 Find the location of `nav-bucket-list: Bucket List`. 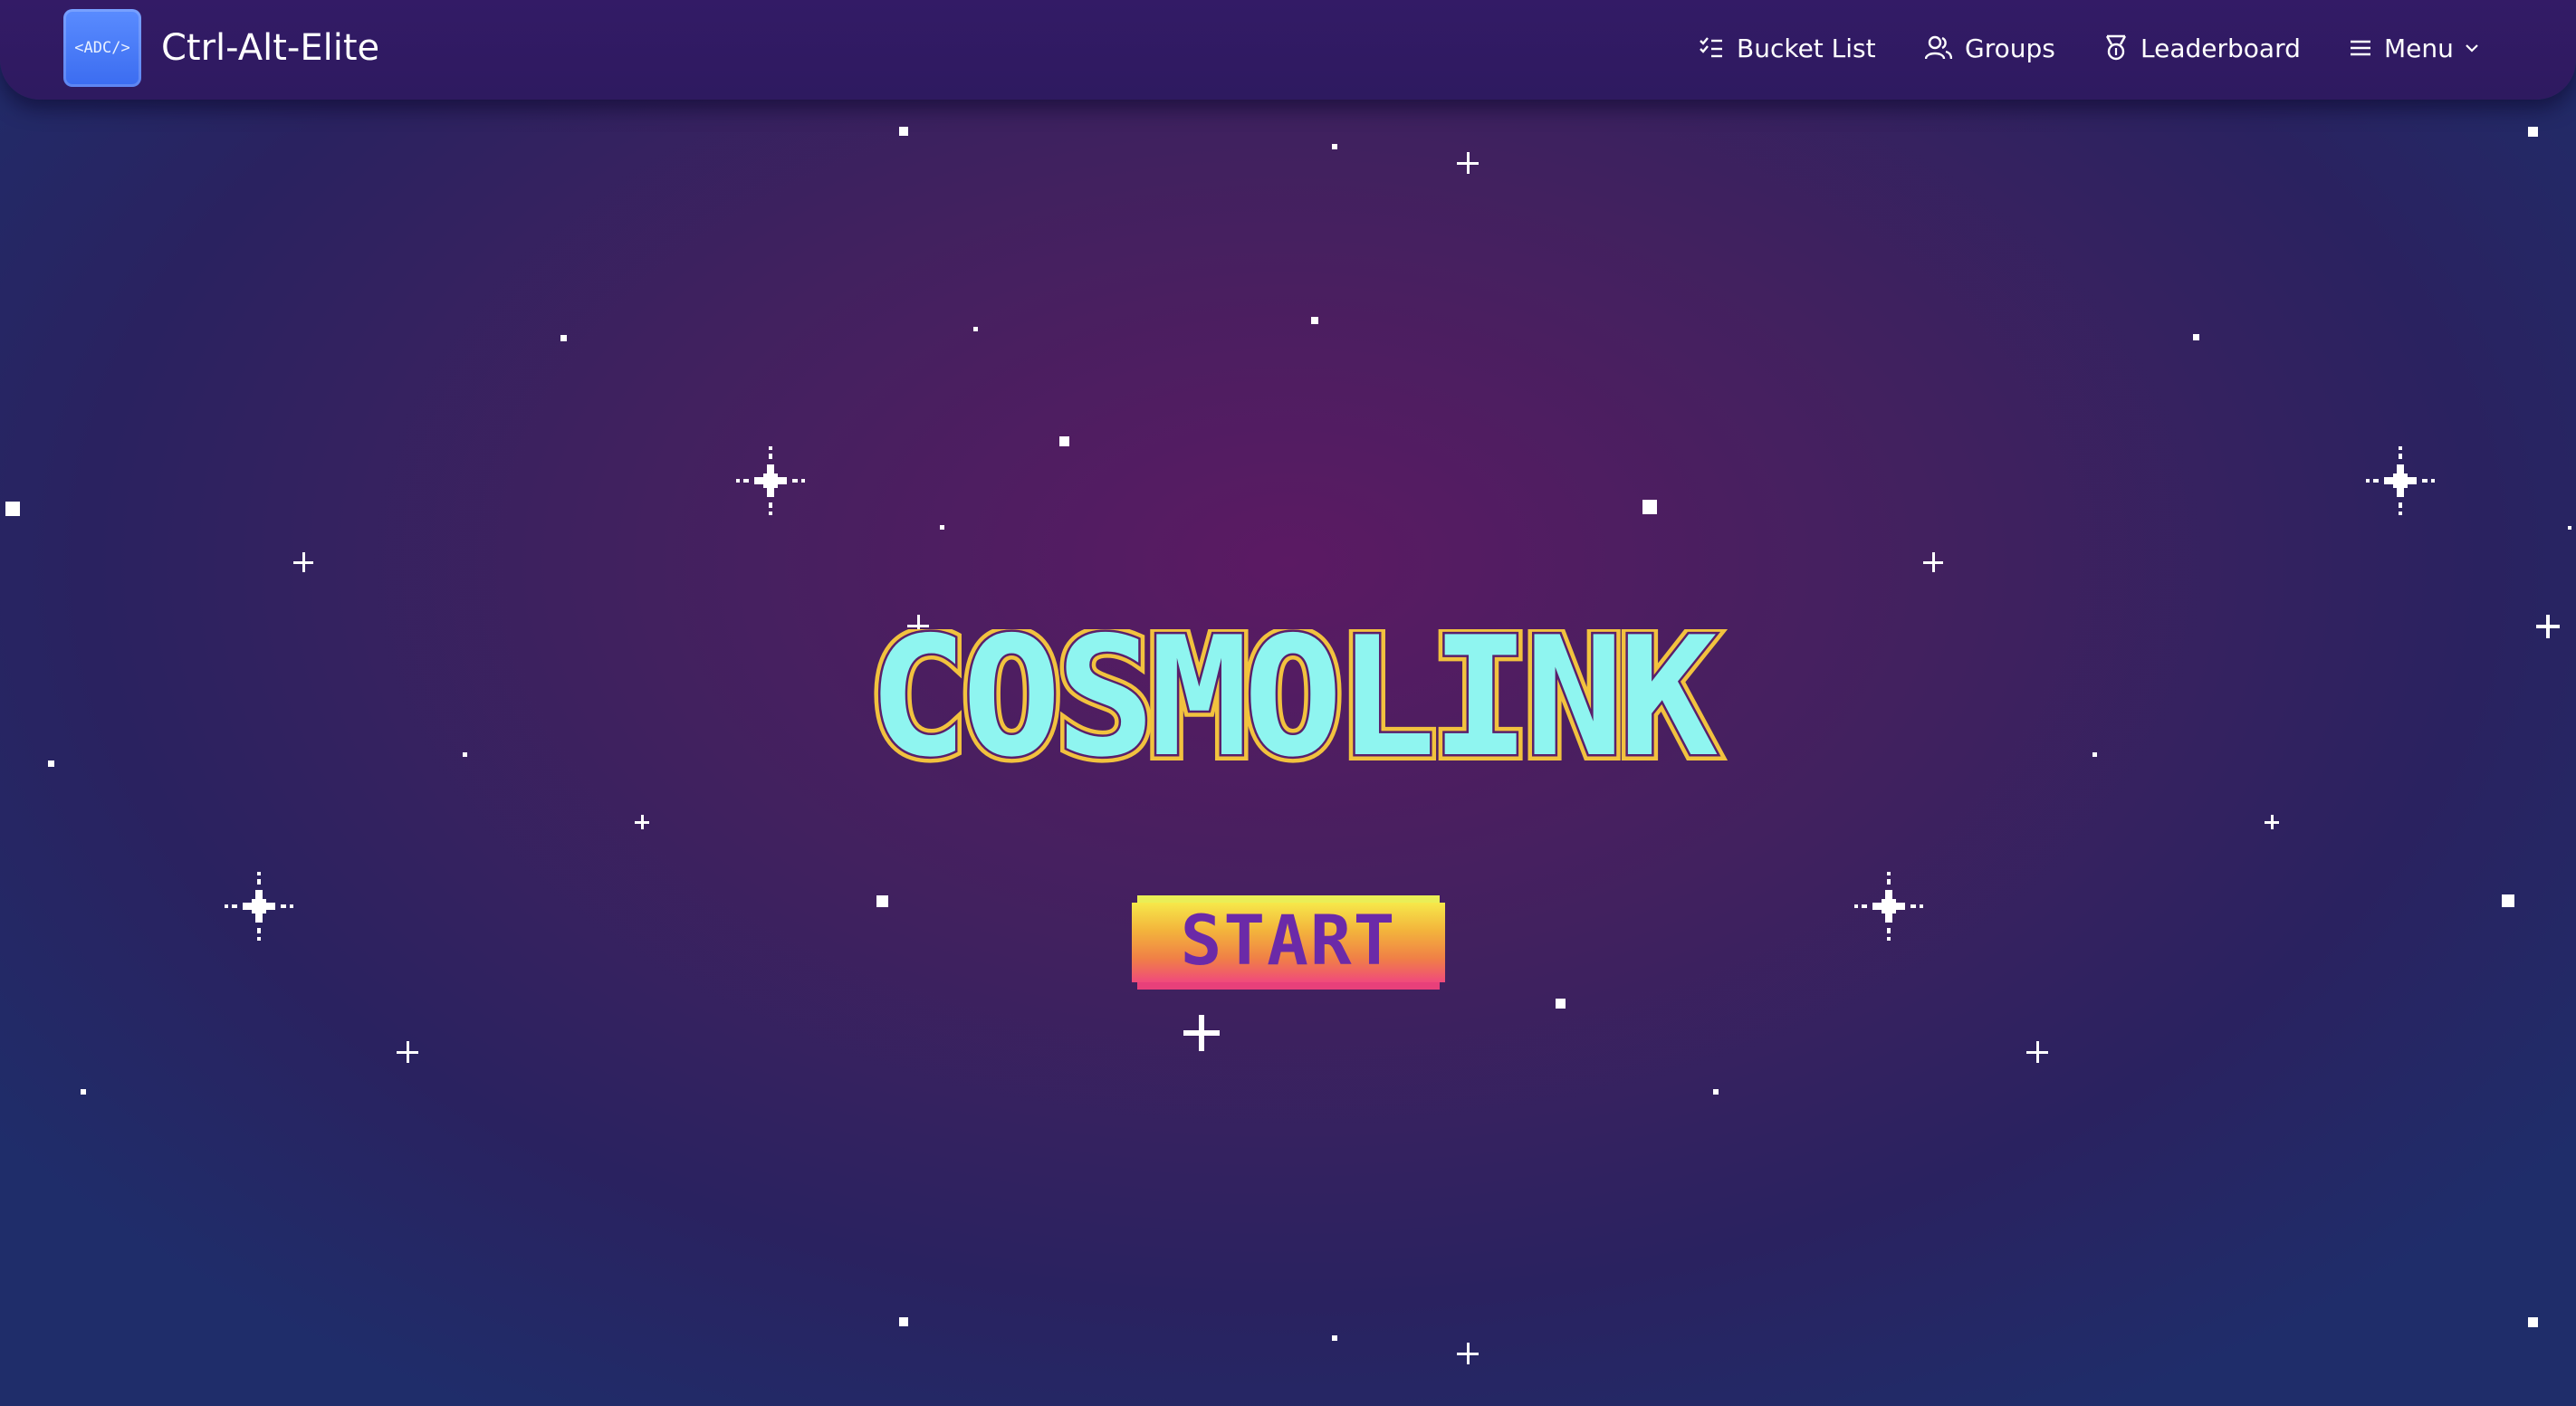

nav-bucket-list: Bucket List is located at coordinates (1787, 48).